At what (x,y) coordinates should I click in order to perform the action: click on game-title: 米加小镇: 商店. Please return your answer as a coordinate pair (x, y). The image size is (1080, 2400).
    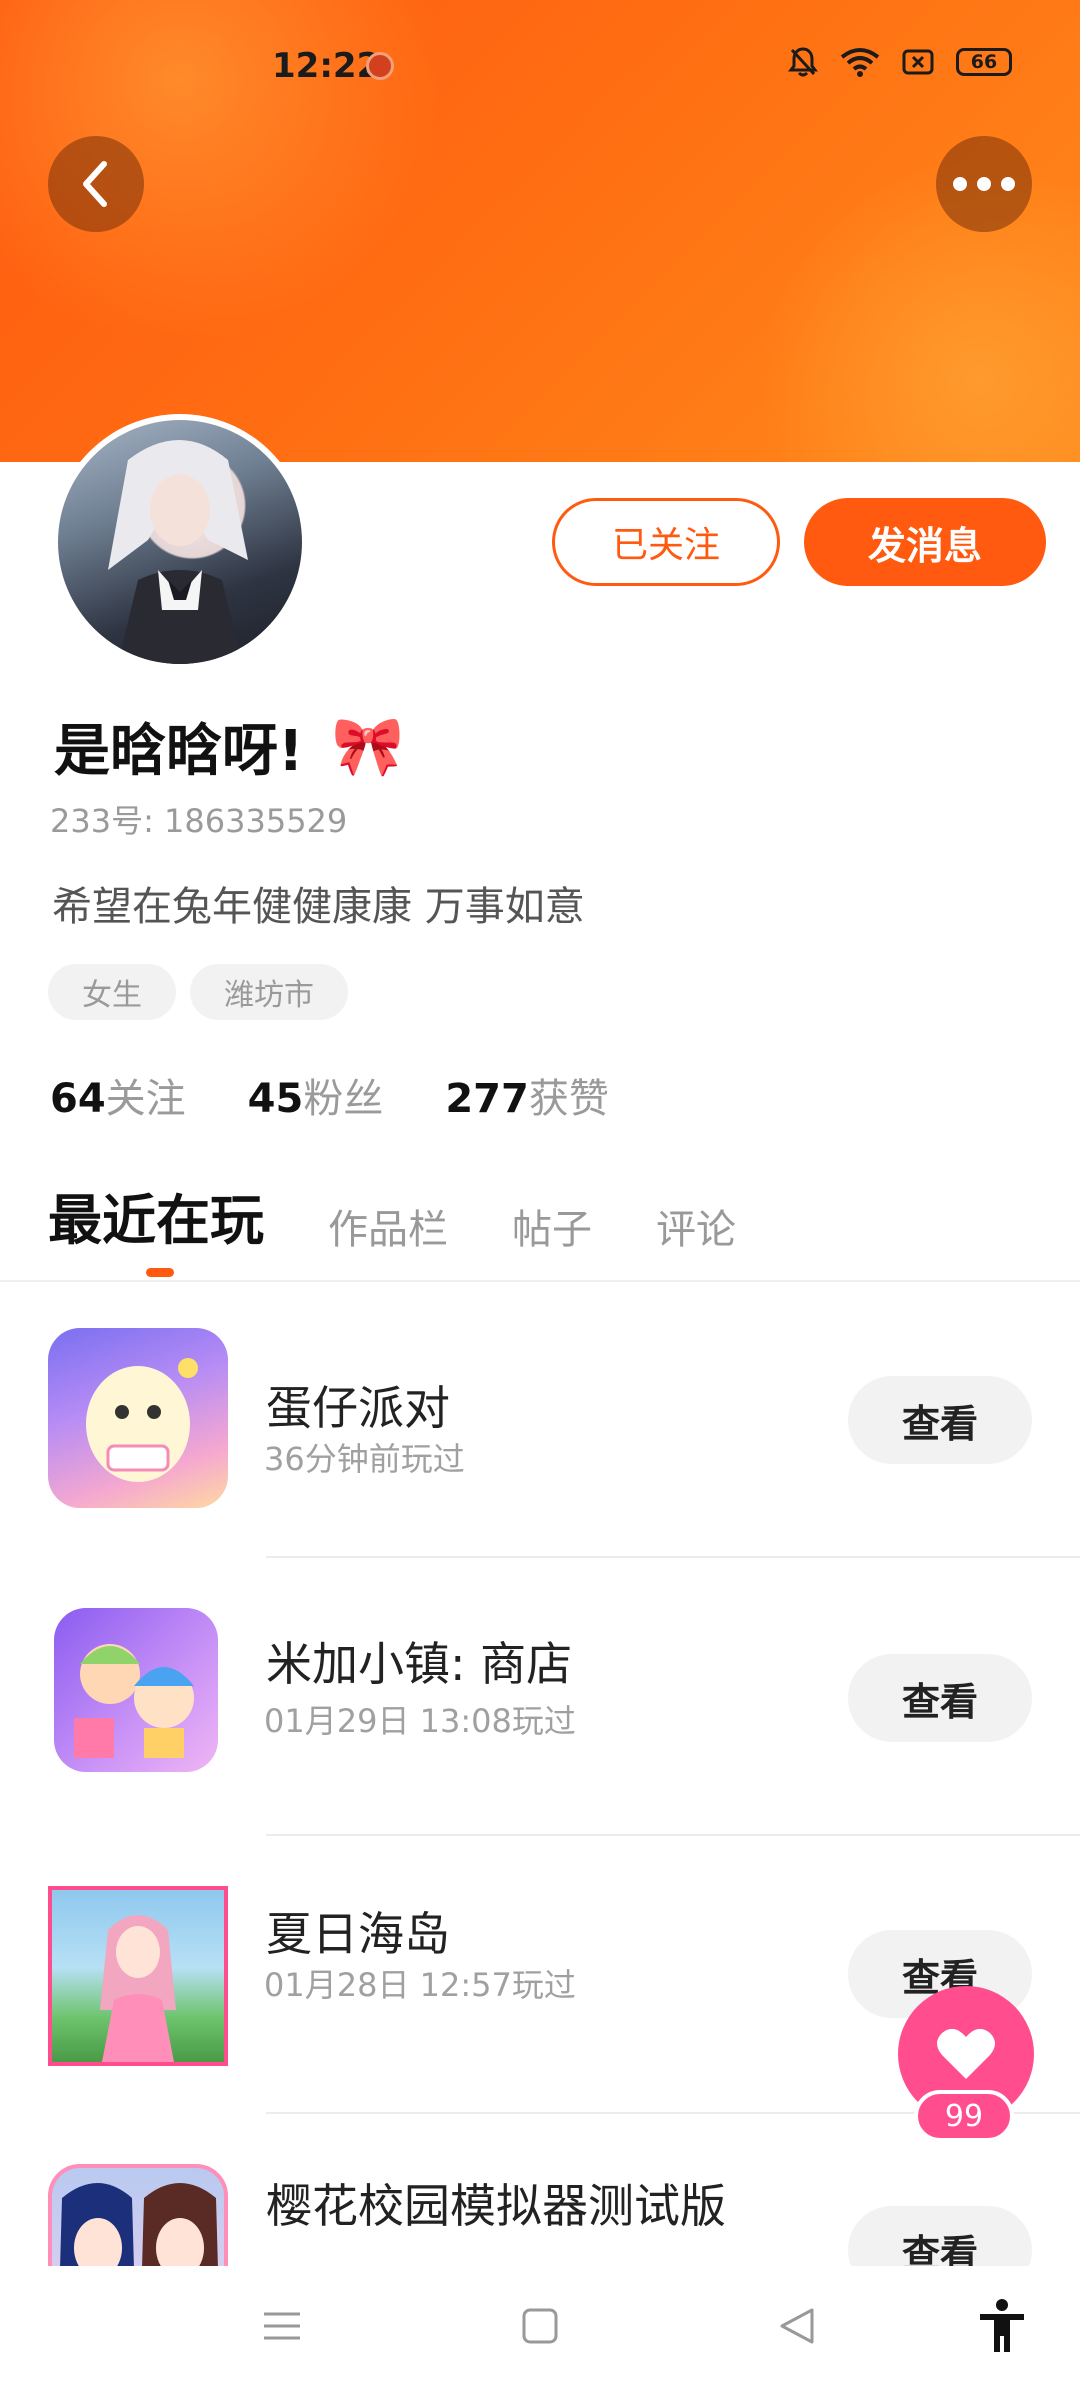
    Looking at the image, I should click on (419, 1664).